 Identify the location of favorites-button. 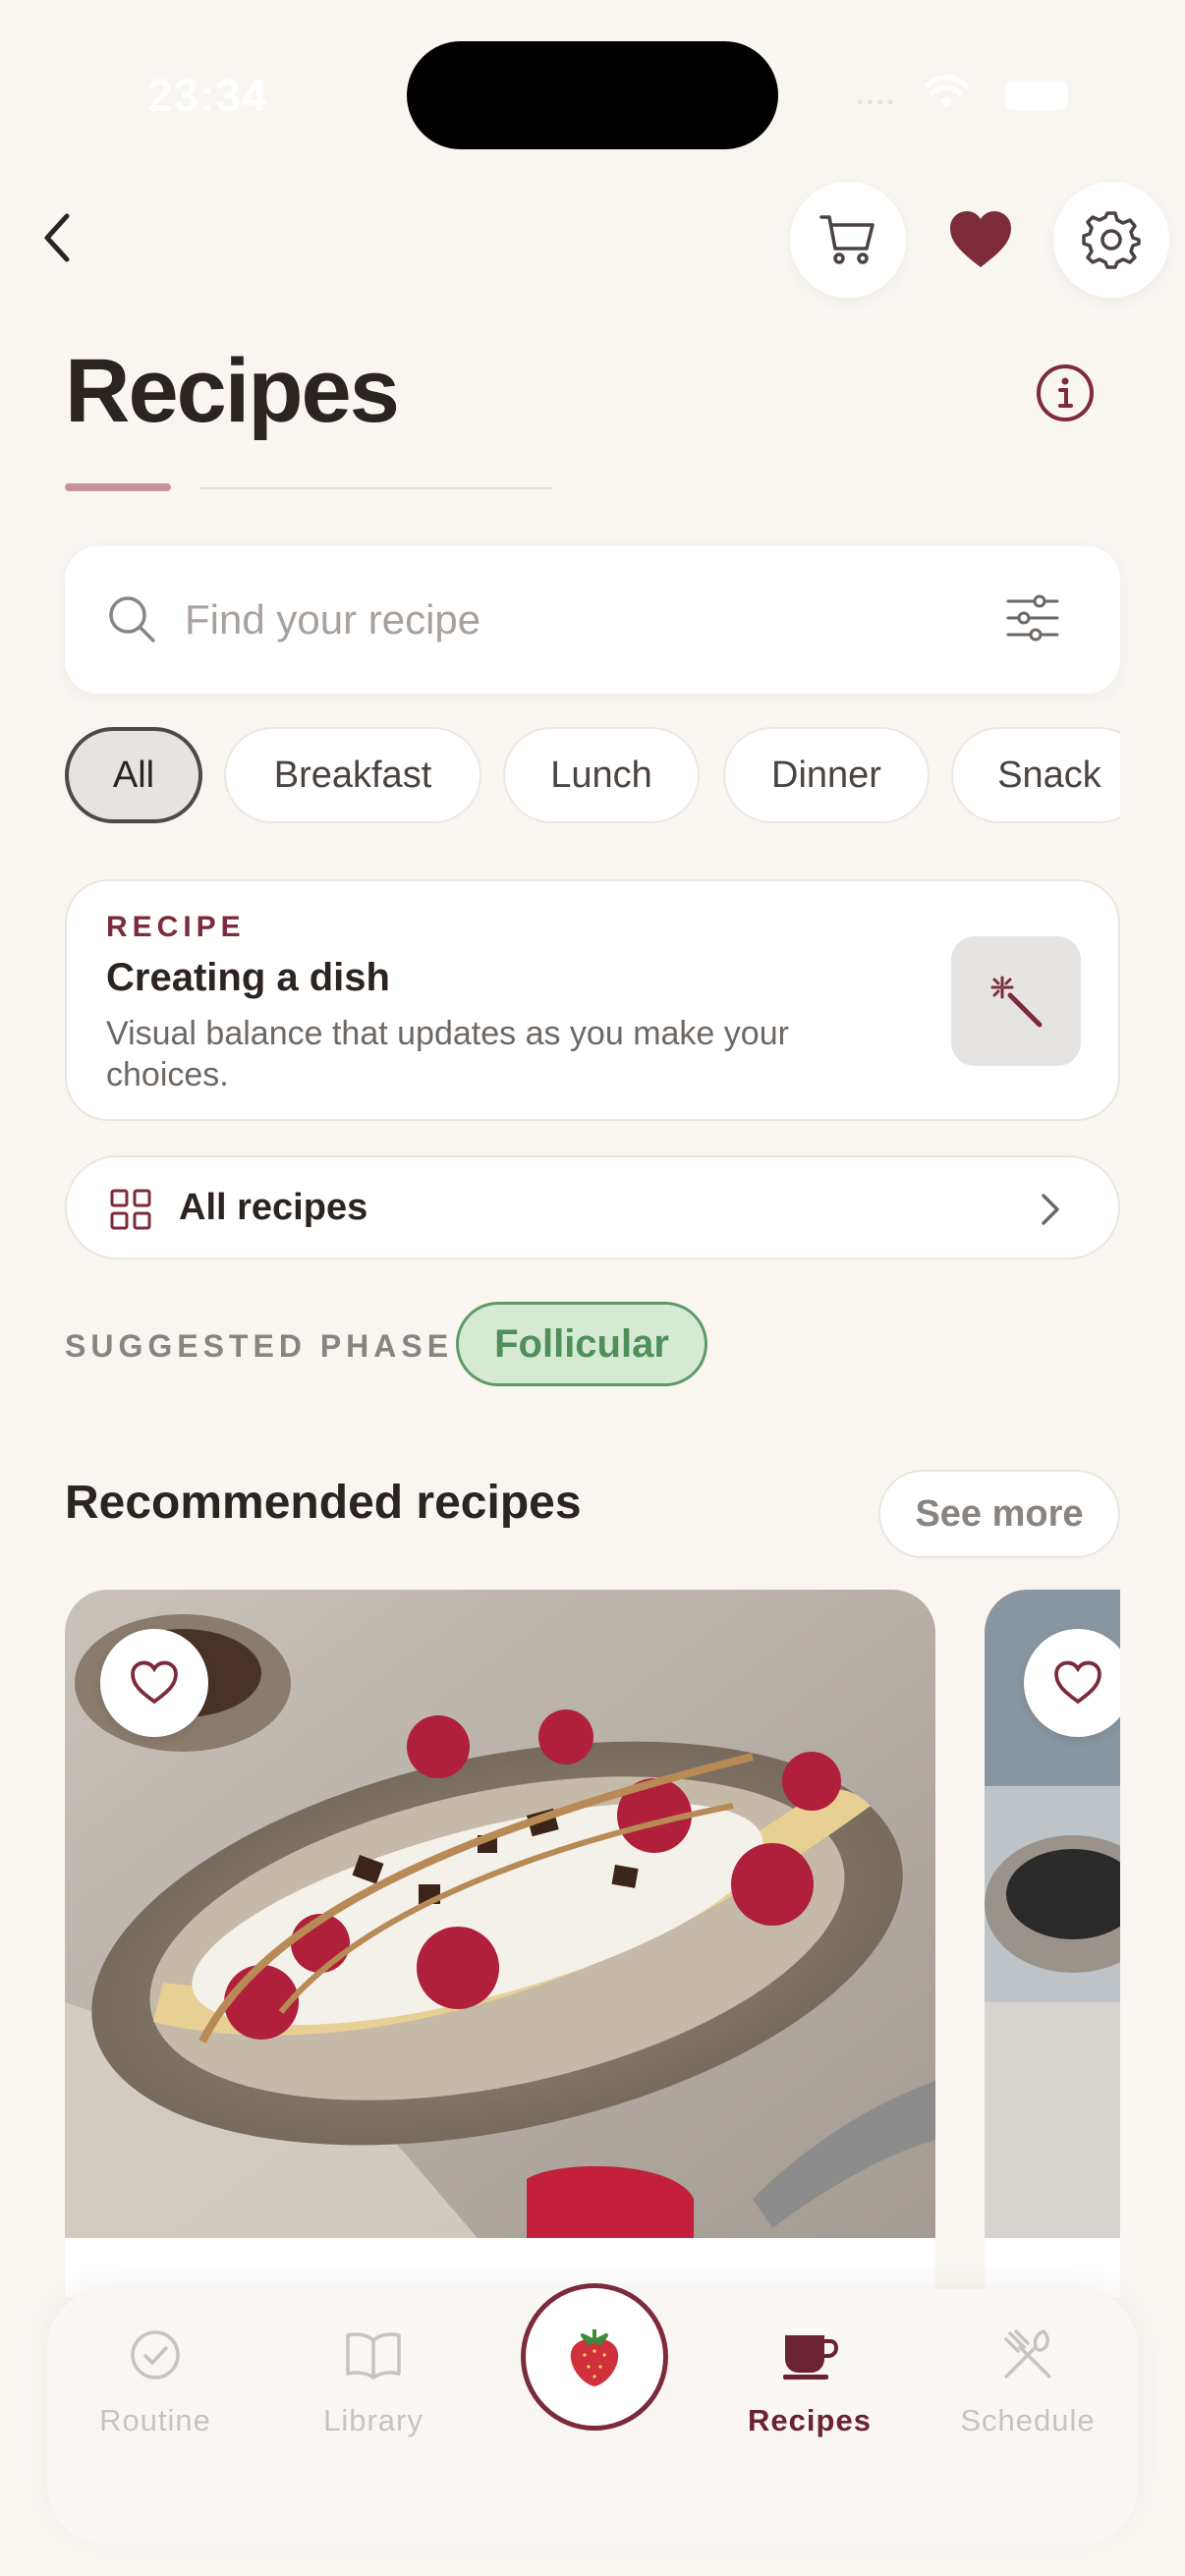
(981, 239).